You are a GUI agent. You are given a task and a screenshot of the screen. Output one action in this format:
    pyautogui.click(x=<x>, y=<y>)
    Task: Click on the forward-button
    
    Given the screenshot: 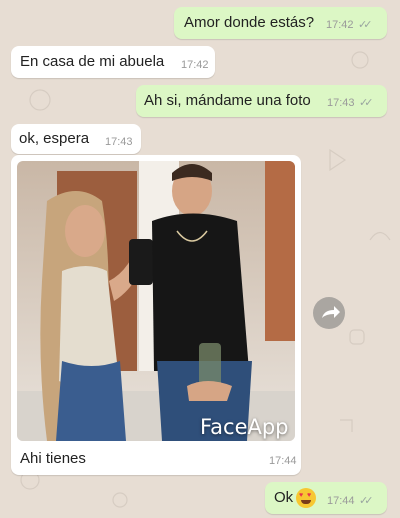 What is the action you would take?
    pyautogui.click(x=329, y=313)
    